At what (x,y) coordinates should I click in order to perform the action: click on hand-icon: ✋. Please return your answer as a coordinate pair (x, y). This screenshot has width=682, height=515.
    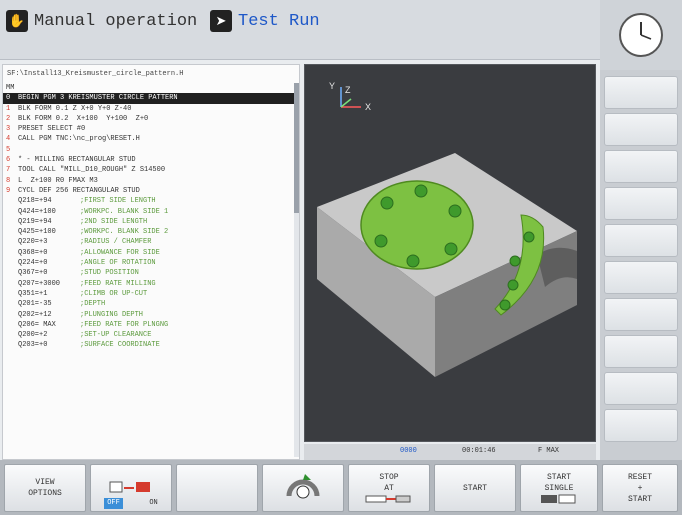
    Looking at the image, I should click on (17, 21).